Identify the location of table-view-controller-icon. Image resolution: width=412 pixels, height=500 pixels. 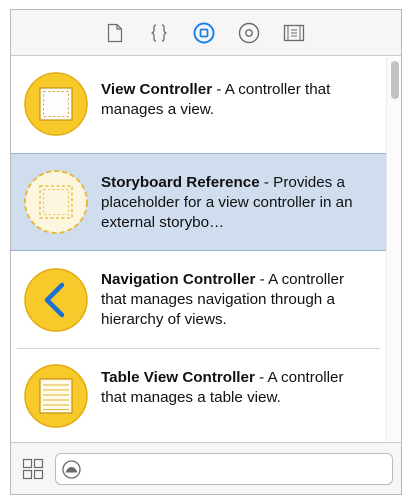
(56, 396).